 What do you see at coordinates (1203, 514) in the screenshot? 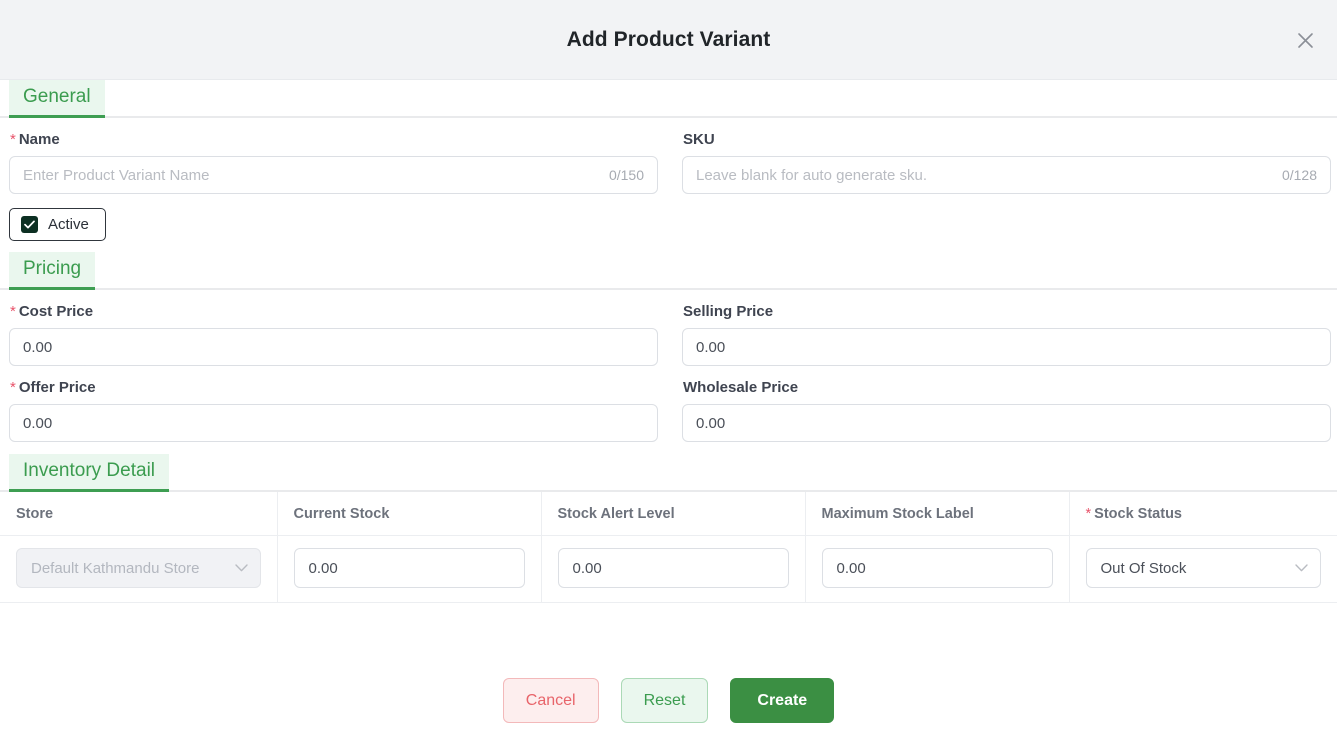
I see `column-header-stock-status: * Stock Status` at bounding box center [1203, 514].